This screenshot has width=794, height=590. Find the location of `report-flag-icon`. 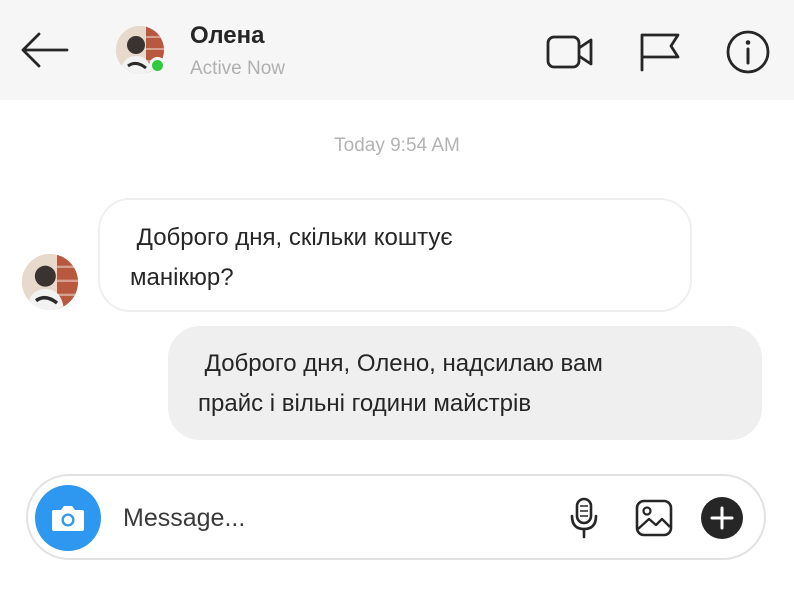

report-flag-icon is located at coordinates (660, 52).